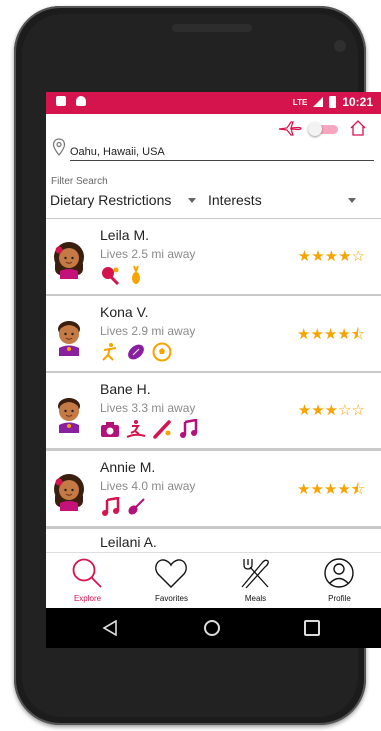 This screenshot has height=731, width=381. Describe the element at coordinates (136, 274) in the screenshot. I see `pineapple-icon` at that location.